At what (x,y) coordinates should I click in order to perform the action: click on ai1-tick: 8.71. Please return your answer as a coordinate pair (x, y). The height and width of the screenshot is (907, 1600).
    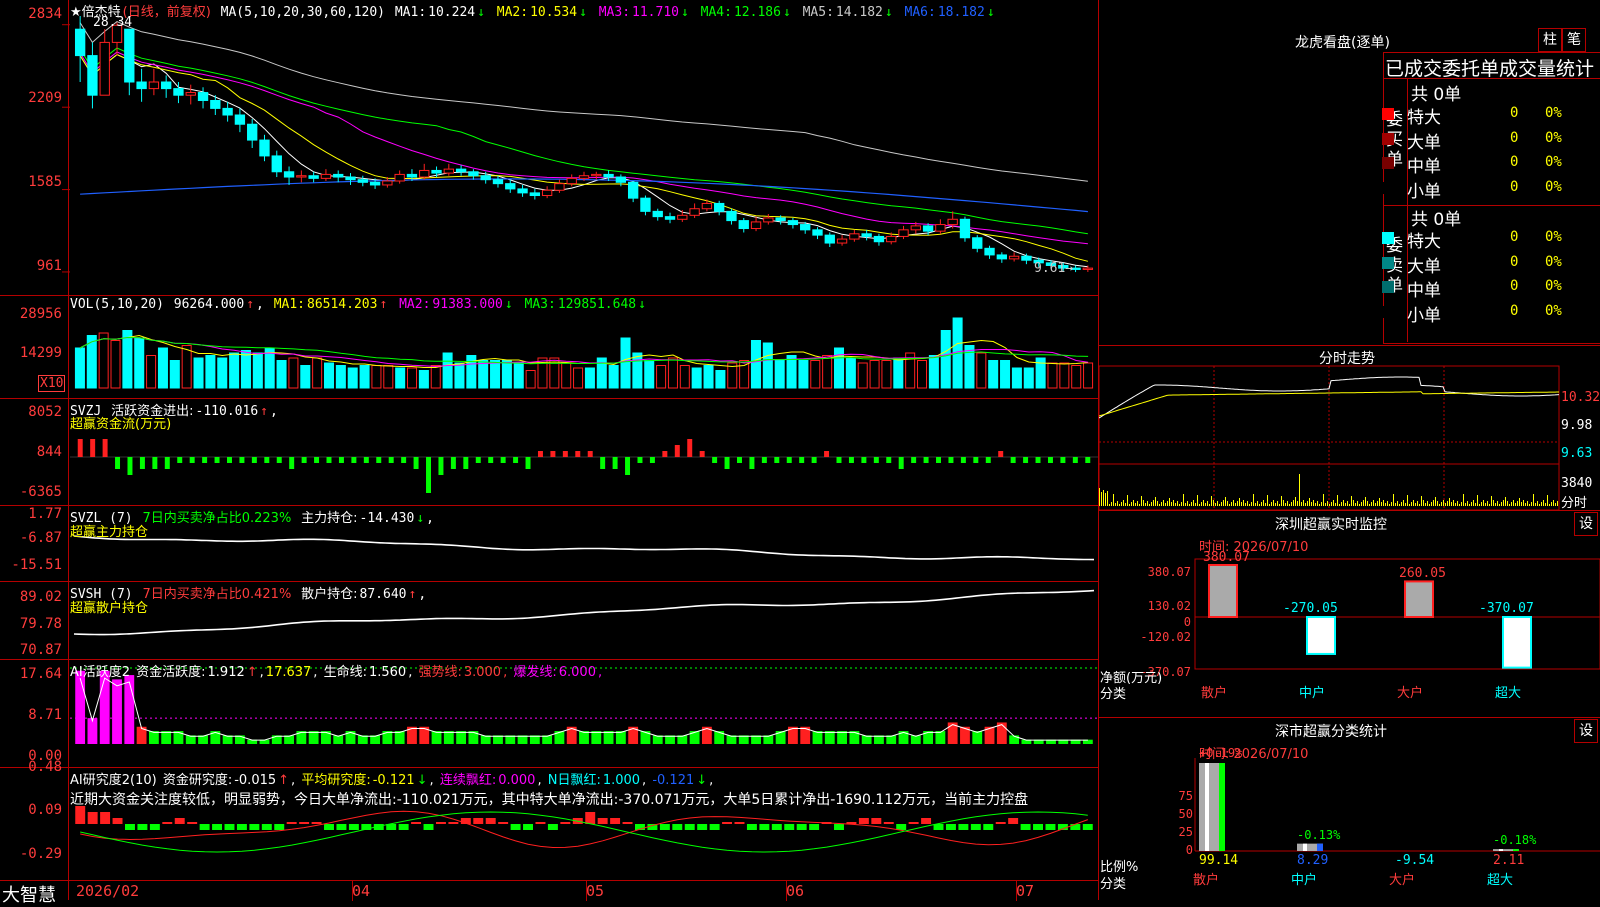
    Looking at the image, I should click on (45, 715).